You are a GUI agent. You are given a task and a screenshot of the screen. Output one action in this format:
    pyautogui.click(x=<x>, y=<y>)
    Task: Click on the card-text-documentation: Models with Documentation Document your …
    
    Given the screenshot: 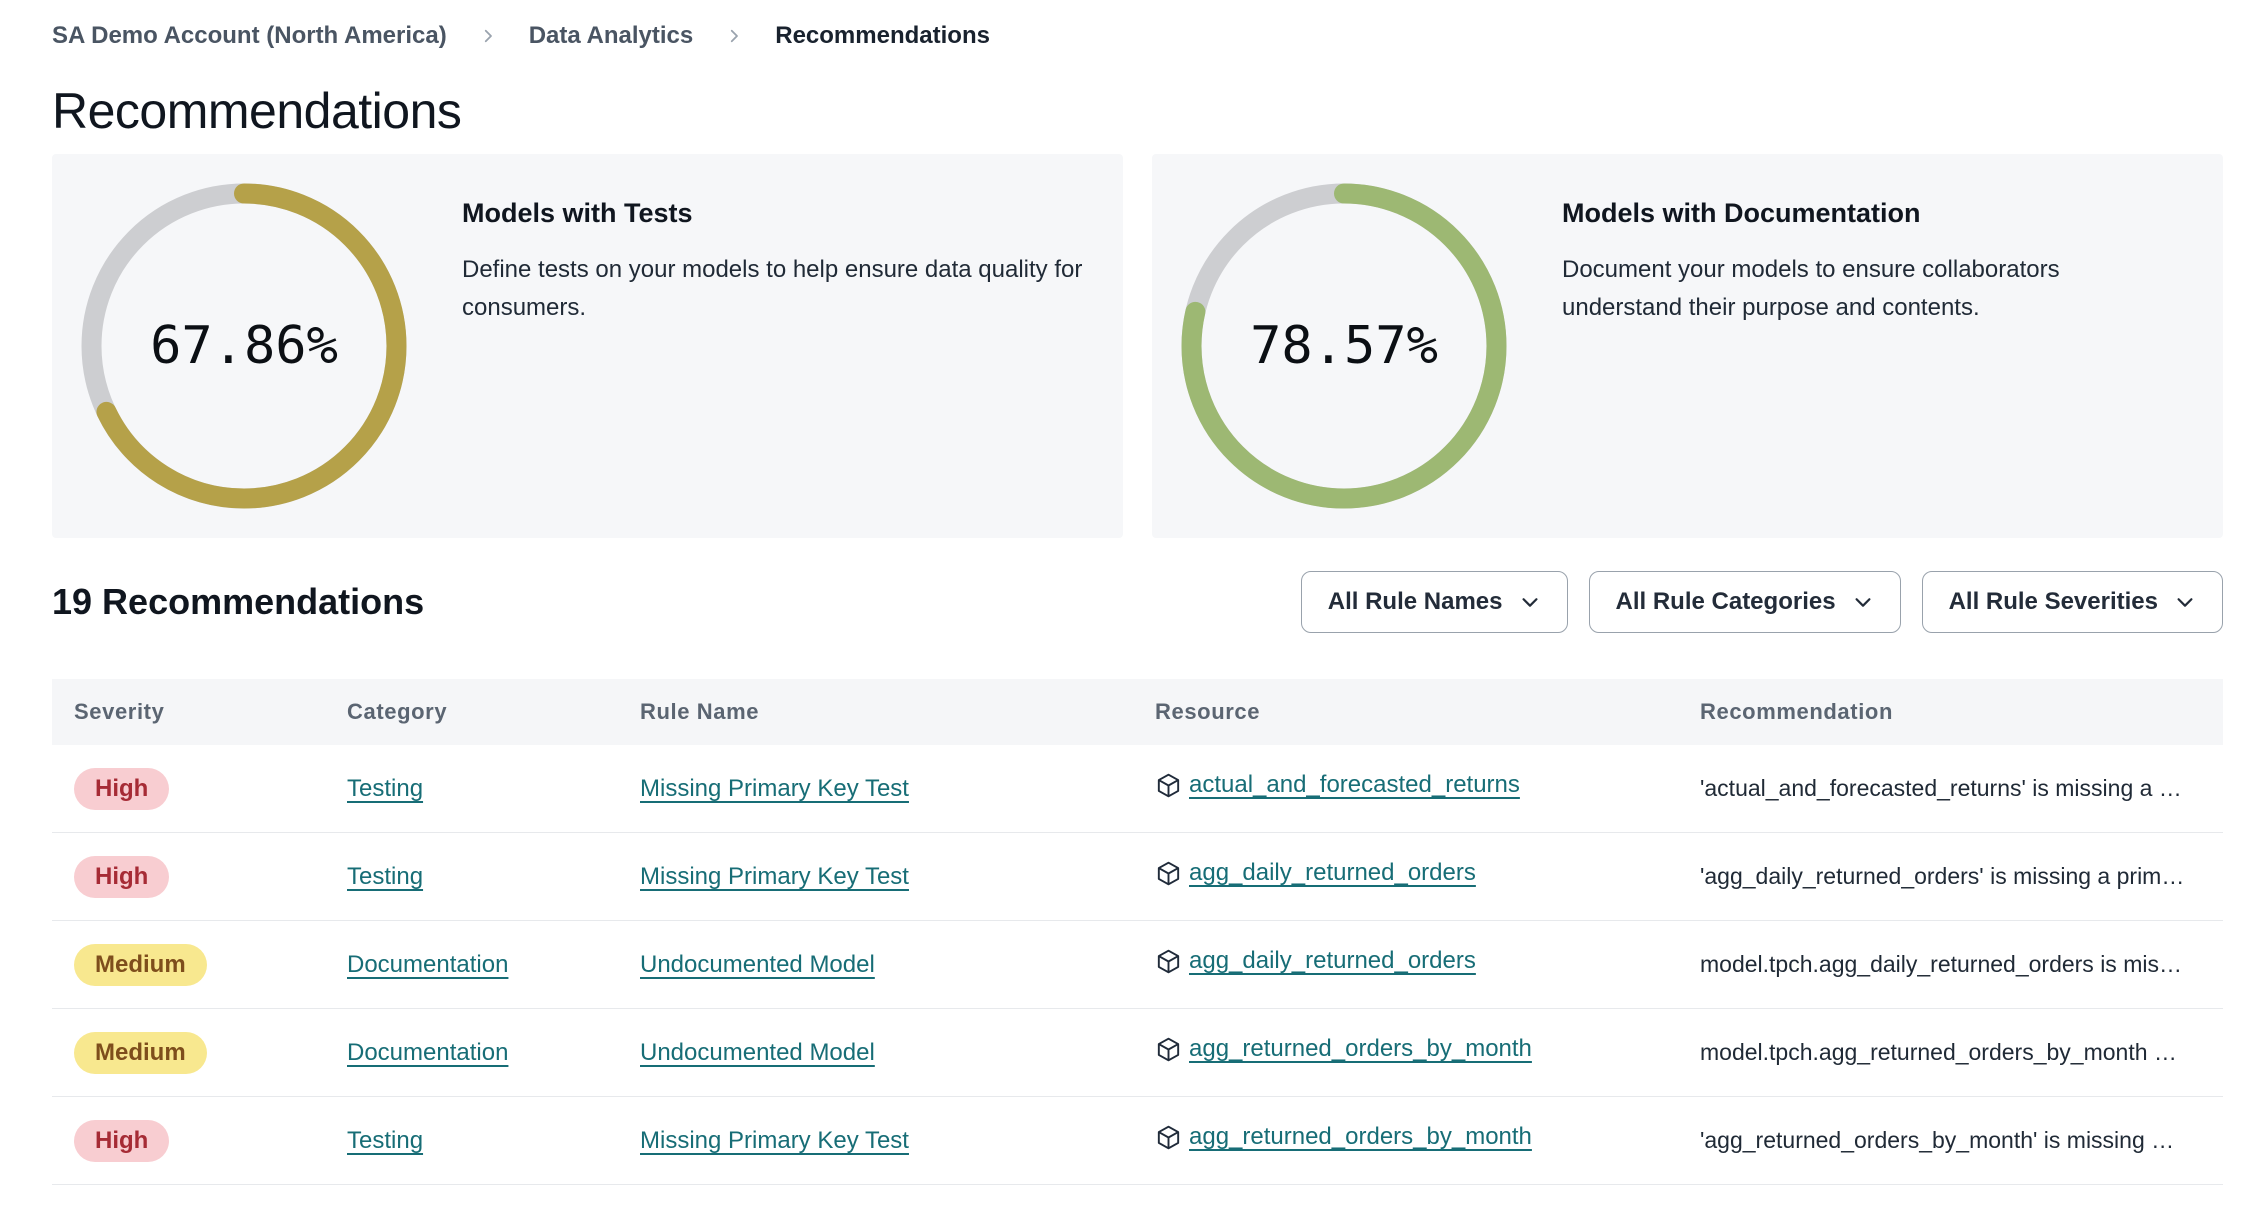 What is the action you would take?
    pyautogui.click(x=1879, y=346)
    